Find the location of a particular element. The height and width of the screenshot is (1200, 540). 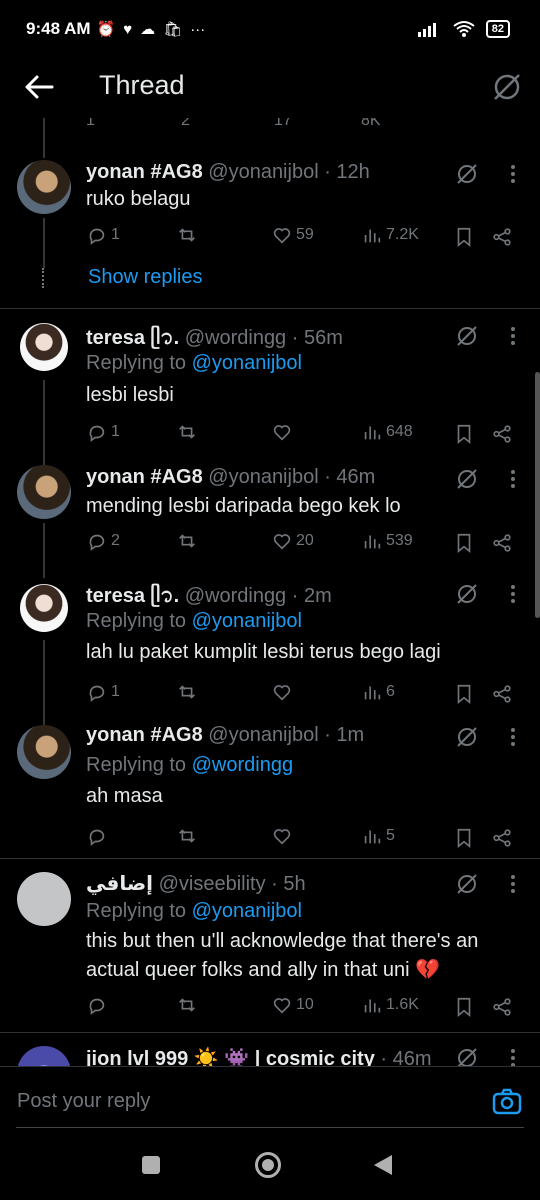

scrollbar is located at coordinates (537, 495).